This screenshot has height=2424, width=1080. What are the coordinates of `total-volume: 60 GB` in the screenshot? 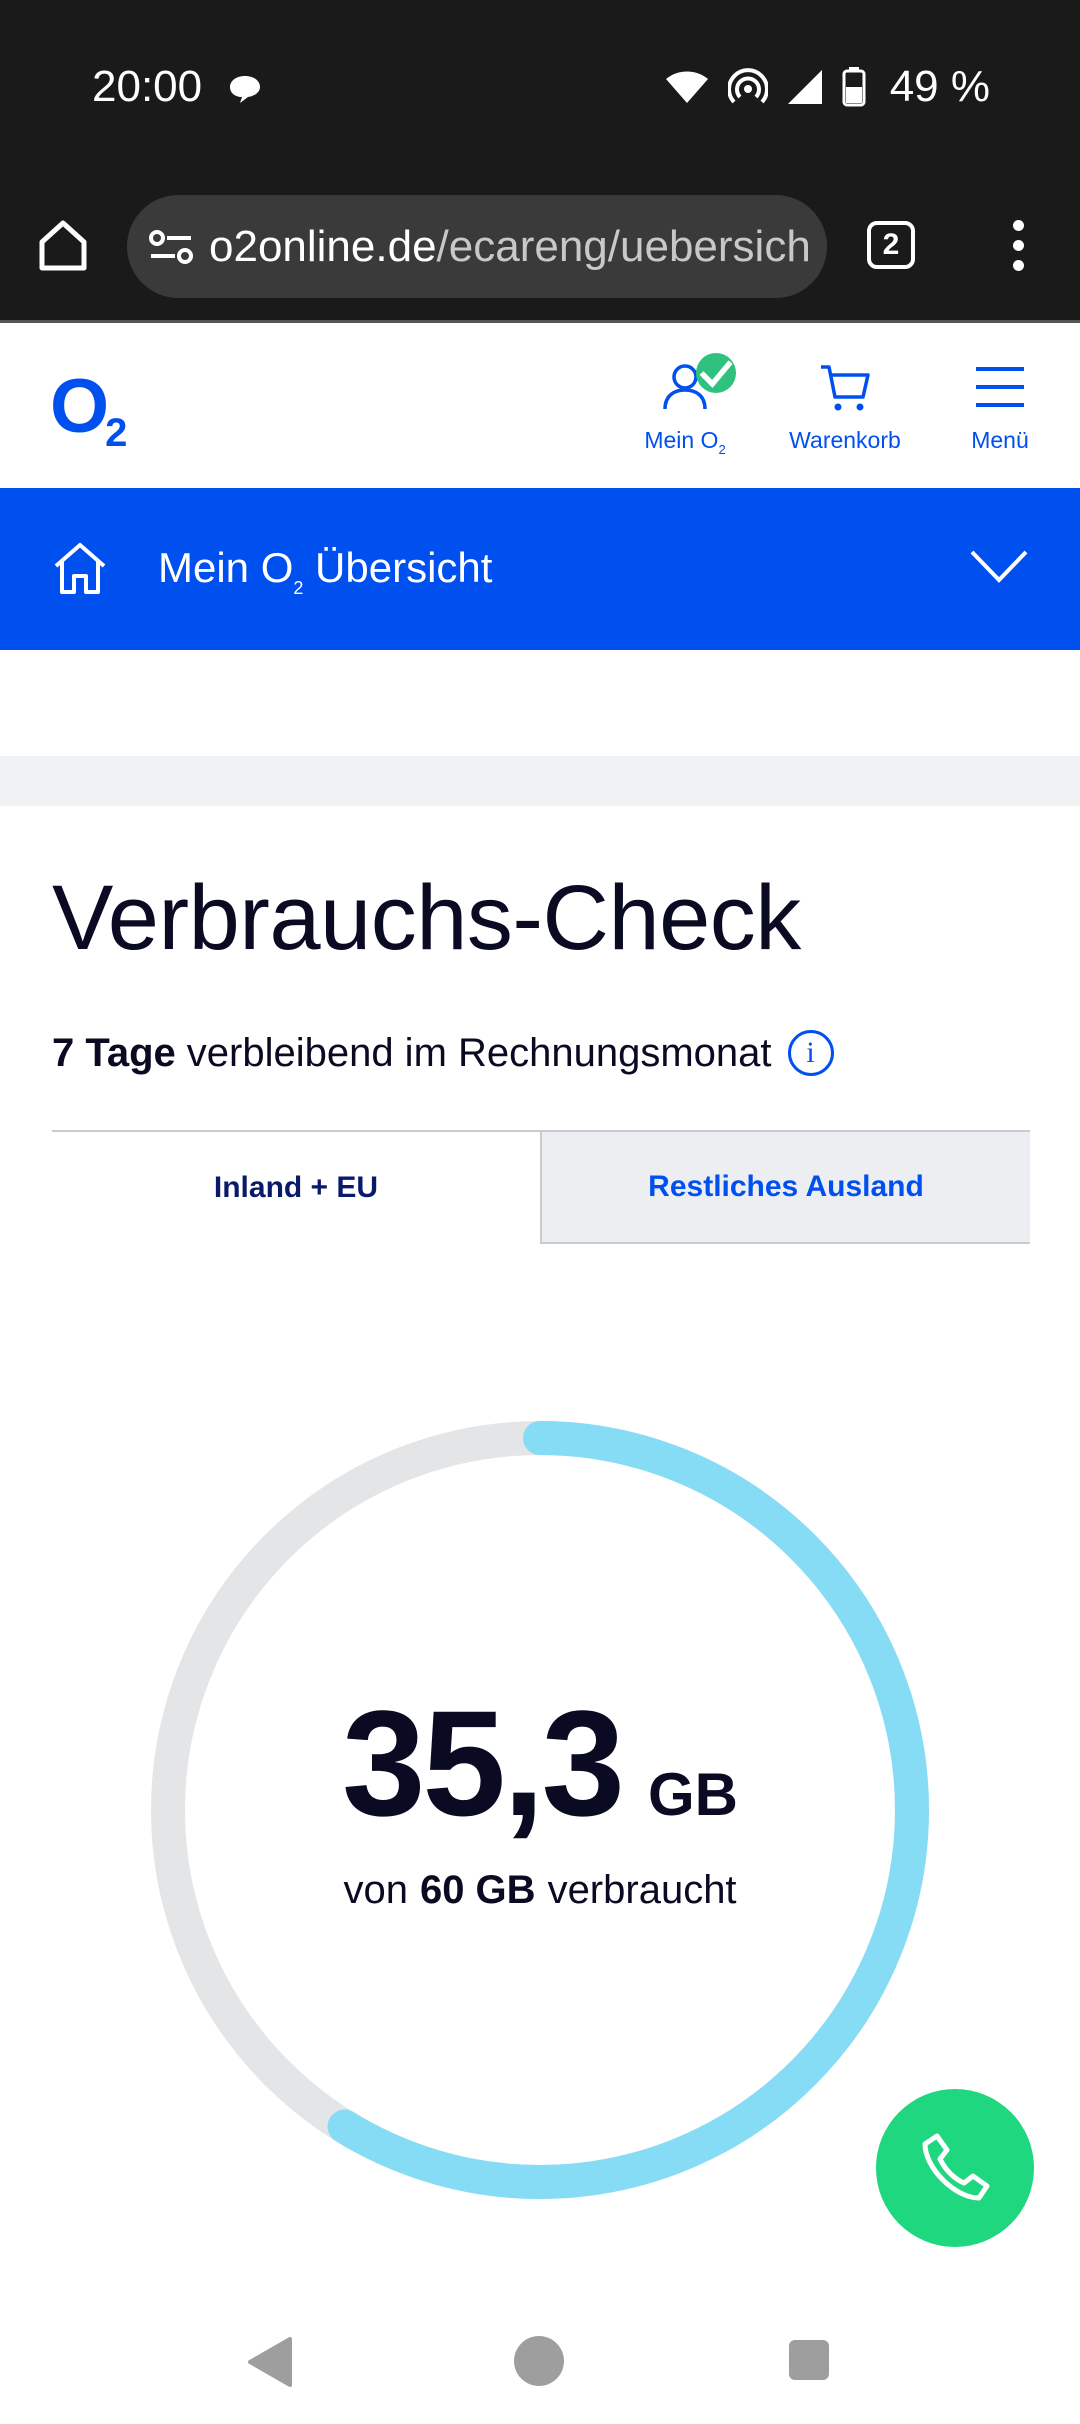 It's located at (477, 1890).